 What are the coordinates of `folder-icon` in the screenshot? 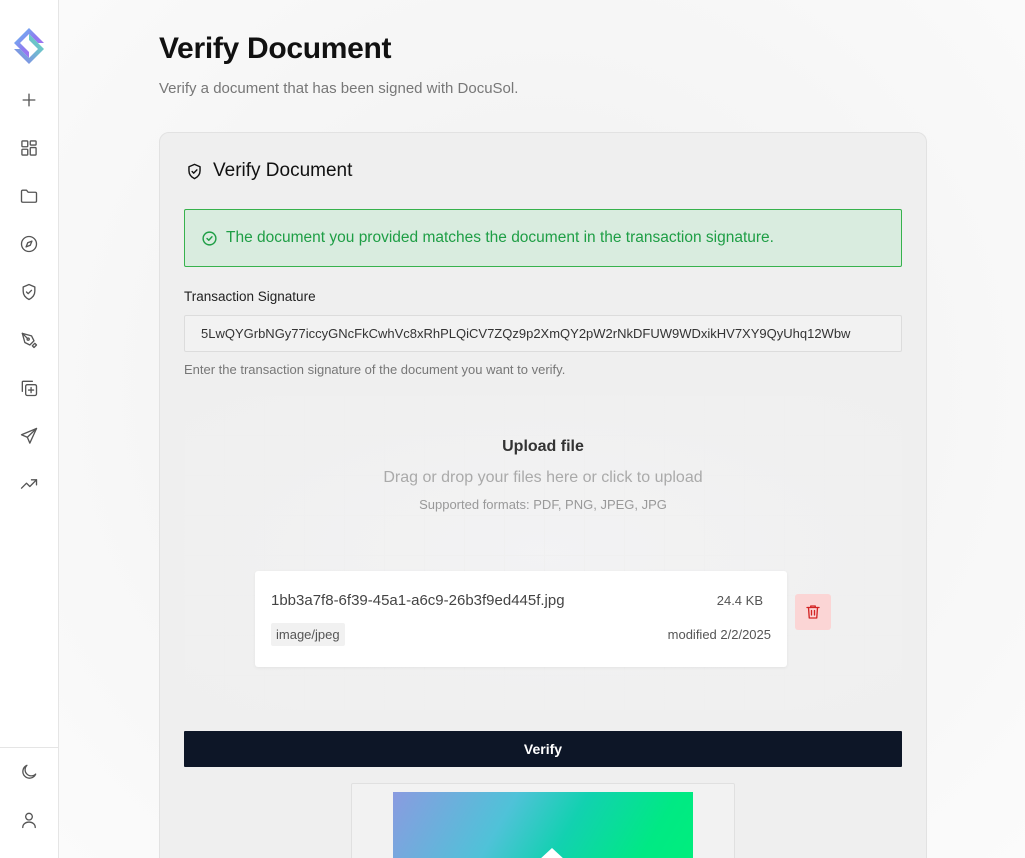 It's located at (29, 196).